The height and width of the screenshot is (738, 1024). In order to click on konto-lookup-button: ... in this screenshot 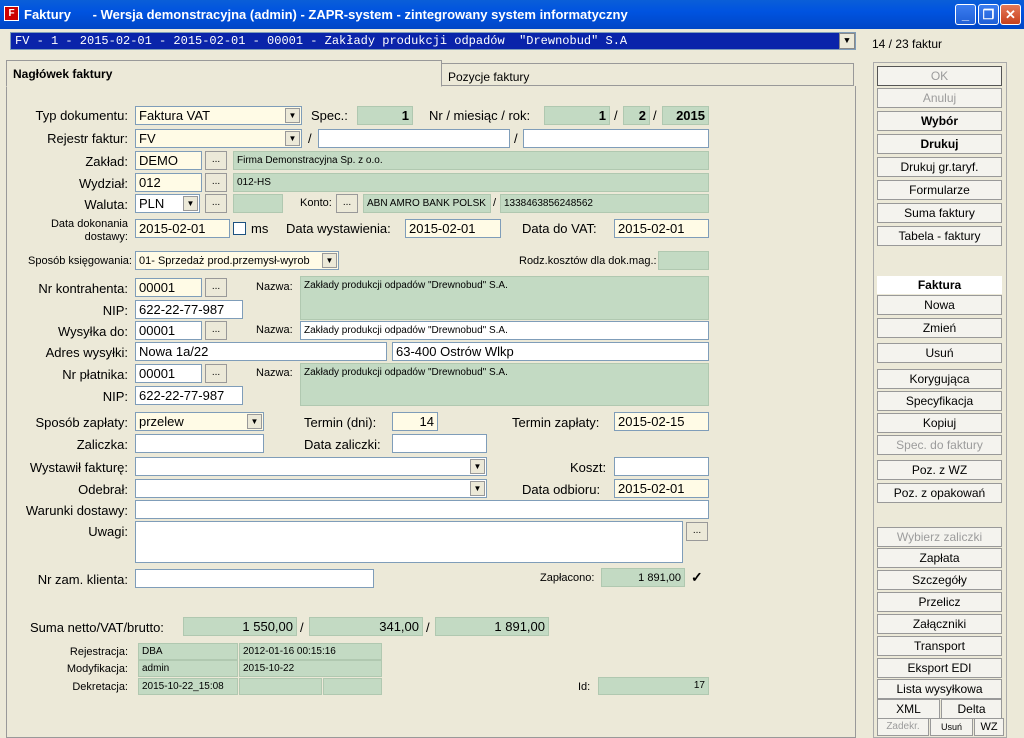, I will do `click(347, 203)`.